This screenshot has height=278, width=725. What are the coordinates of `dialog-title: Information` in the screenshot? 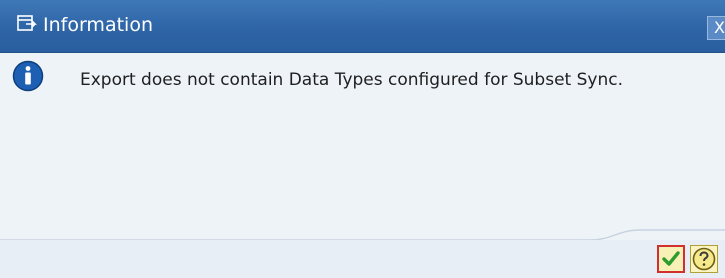 It's located at (98, 25).